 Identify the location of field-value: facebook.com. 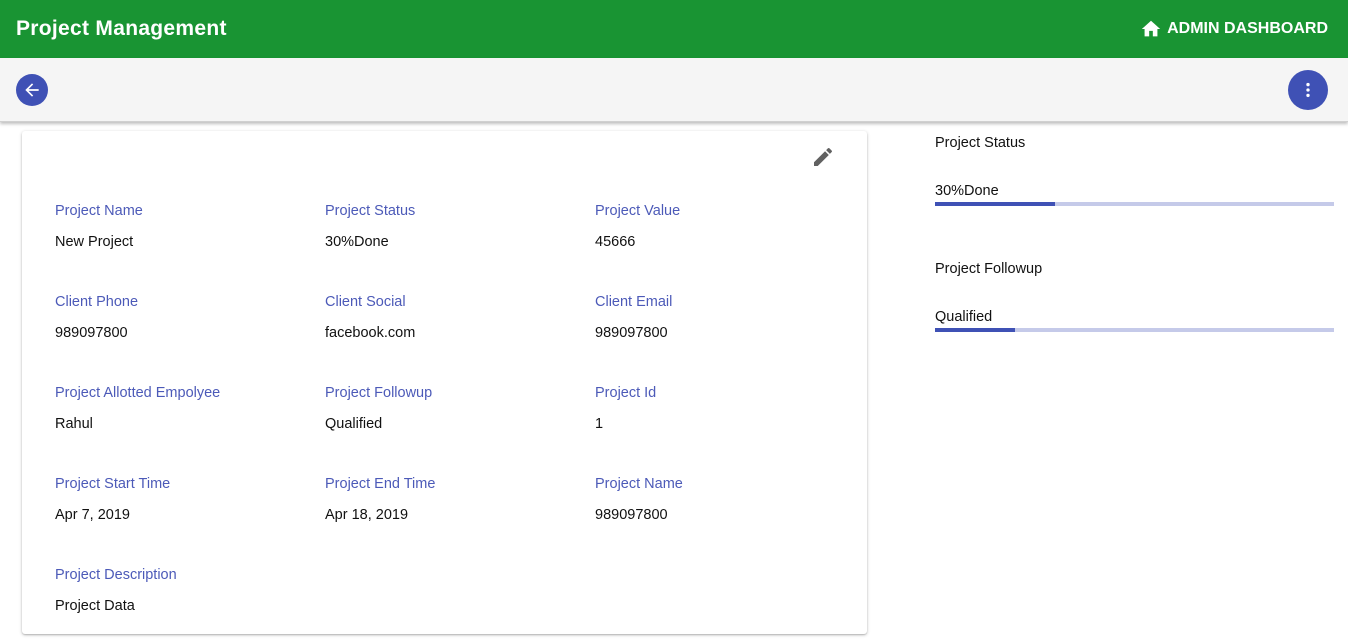
(370, 333).